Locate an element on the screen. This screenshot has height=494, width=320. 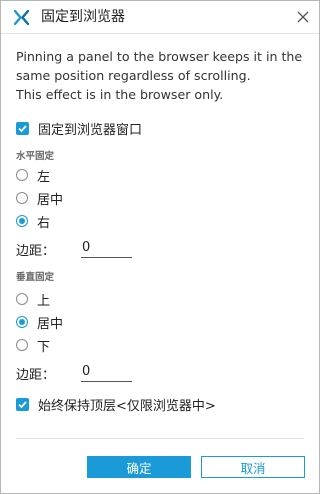
vertical-margin-input is located at coordinates (106, 371).